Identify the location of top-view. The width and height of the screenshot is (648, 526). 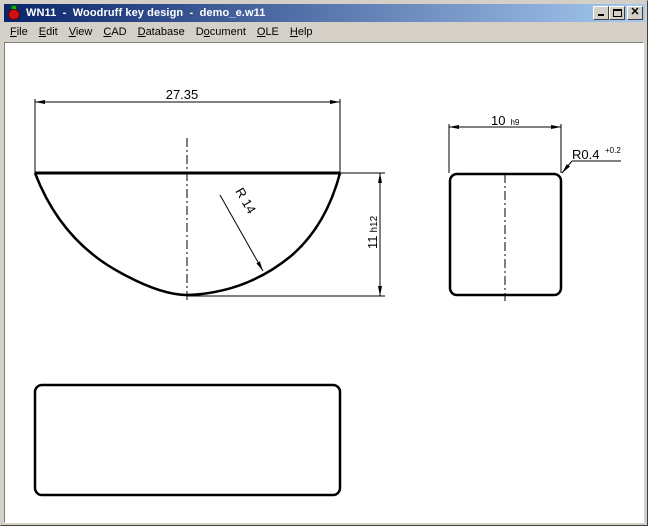
(187, 440).